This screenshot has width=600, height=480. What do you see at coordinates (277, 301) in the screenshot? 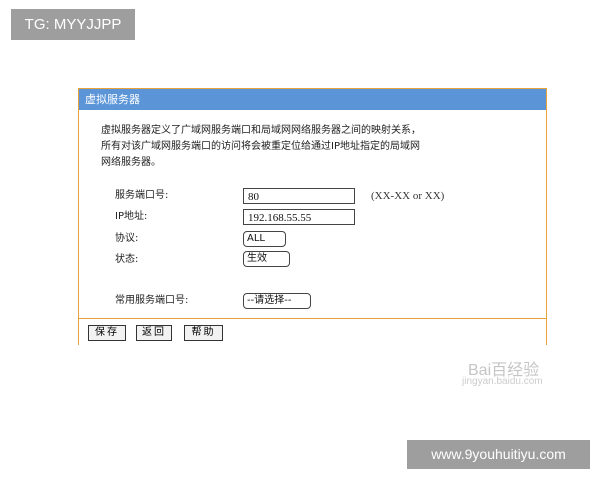
I see `common-port-select: --请选择--` at bounding box center [277, 301].